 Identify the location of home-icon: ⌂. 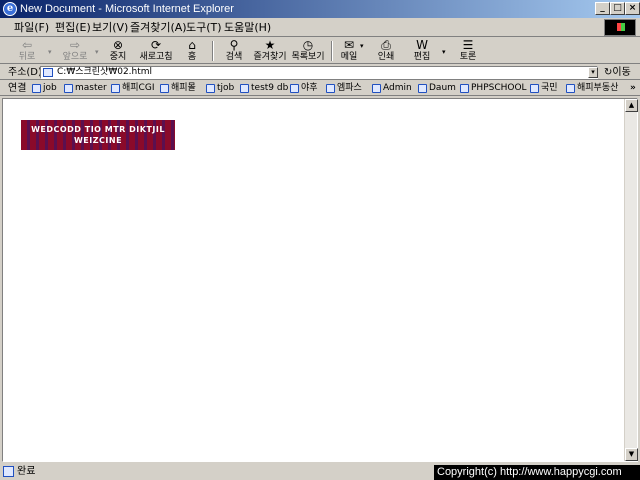
(192, 45).